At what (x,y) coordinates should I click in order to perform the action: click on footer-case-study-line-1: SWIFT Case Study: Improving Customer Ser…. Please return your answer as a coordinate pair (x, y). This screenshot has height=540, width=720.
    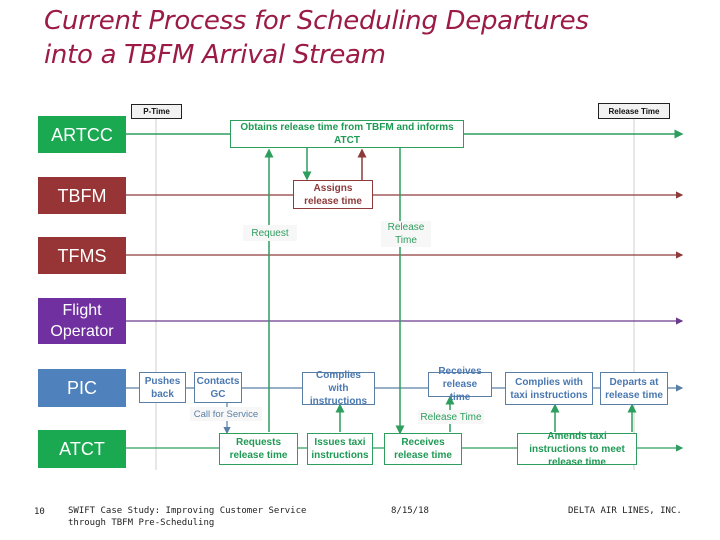
    Looking at the image, I should click on (187, 511).